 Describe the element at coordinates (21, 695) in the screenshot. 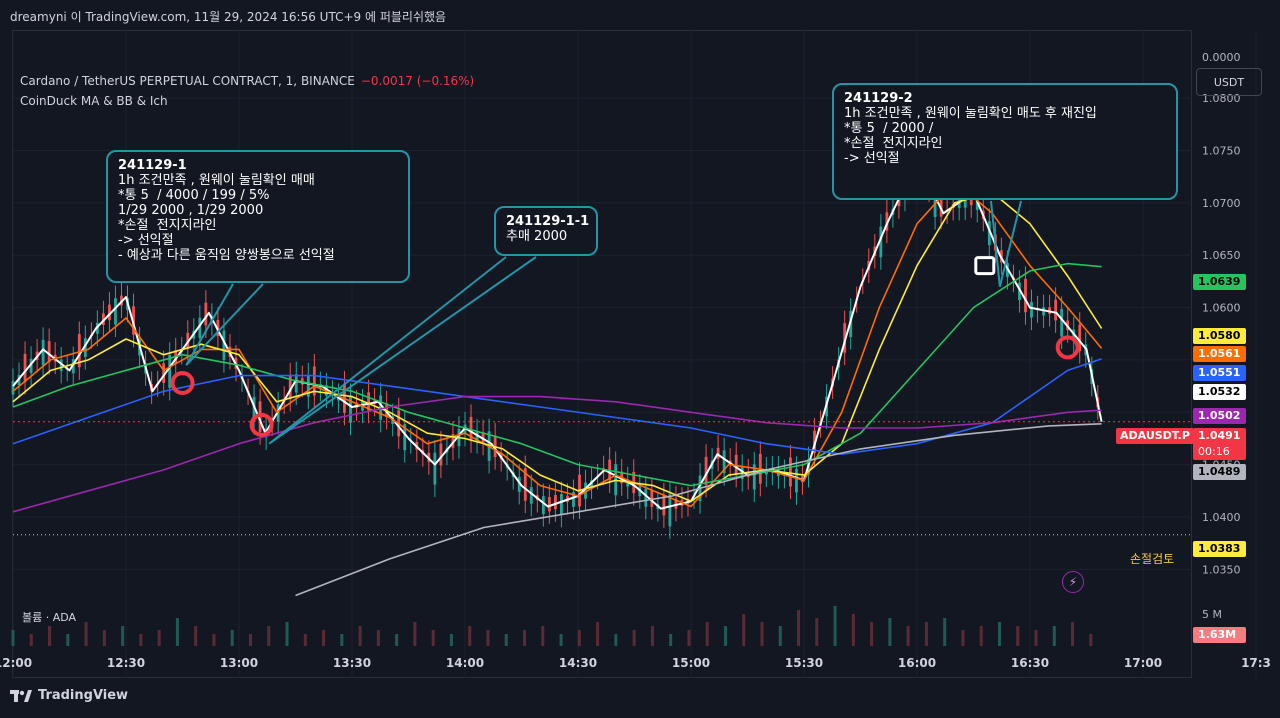

I see `tradingview-icon` at that location.